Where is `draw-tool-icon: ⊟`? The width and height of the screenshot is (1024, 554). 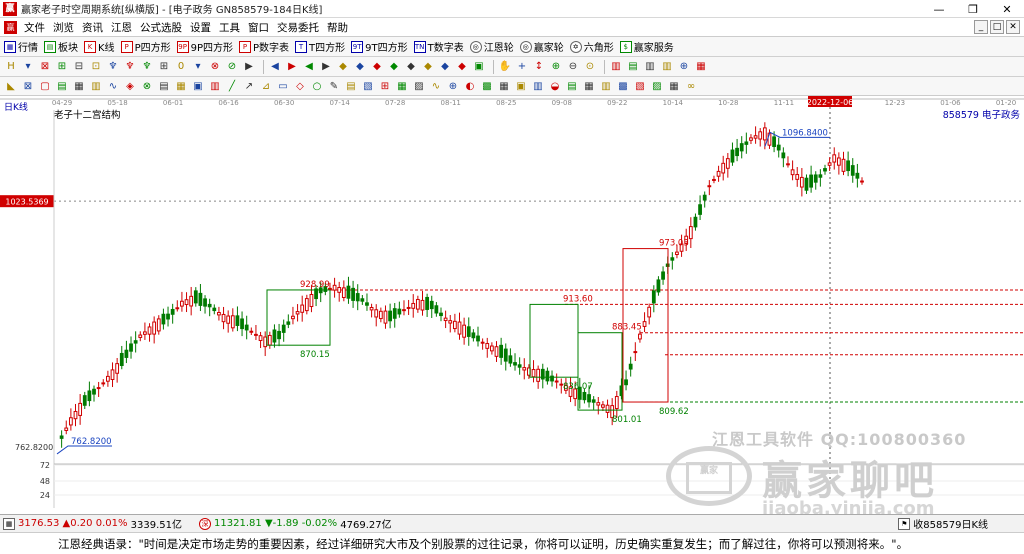 draw-tool-icon: ⊟ is located at coordinates (79, 67).